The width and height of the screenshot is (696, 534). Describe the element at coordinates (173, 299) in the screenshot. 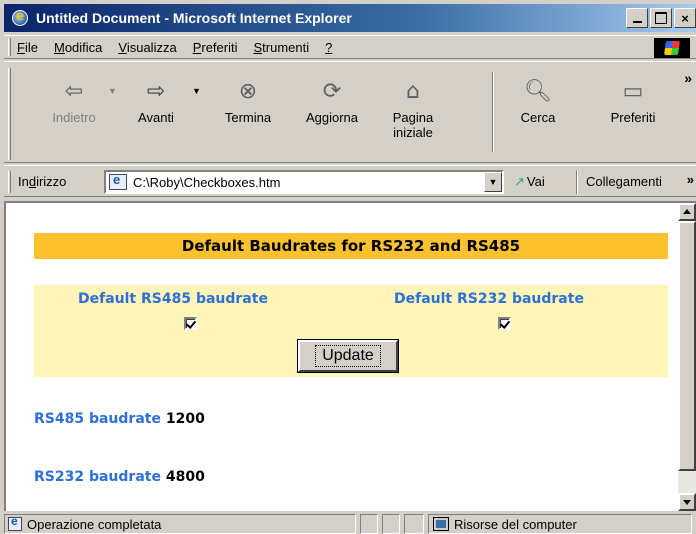

I see `rs485-default-label: Default RS485 baudrate` at that location.